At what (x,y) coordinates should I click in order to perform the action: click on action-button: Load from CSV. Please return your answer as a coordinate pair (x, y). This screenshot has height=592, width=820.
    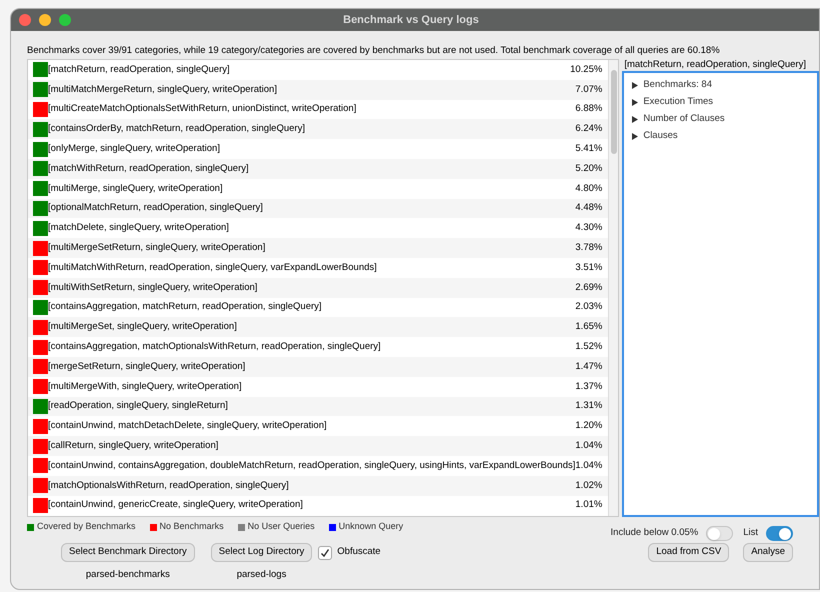
    Looking at the image, I should click on (689, 552).